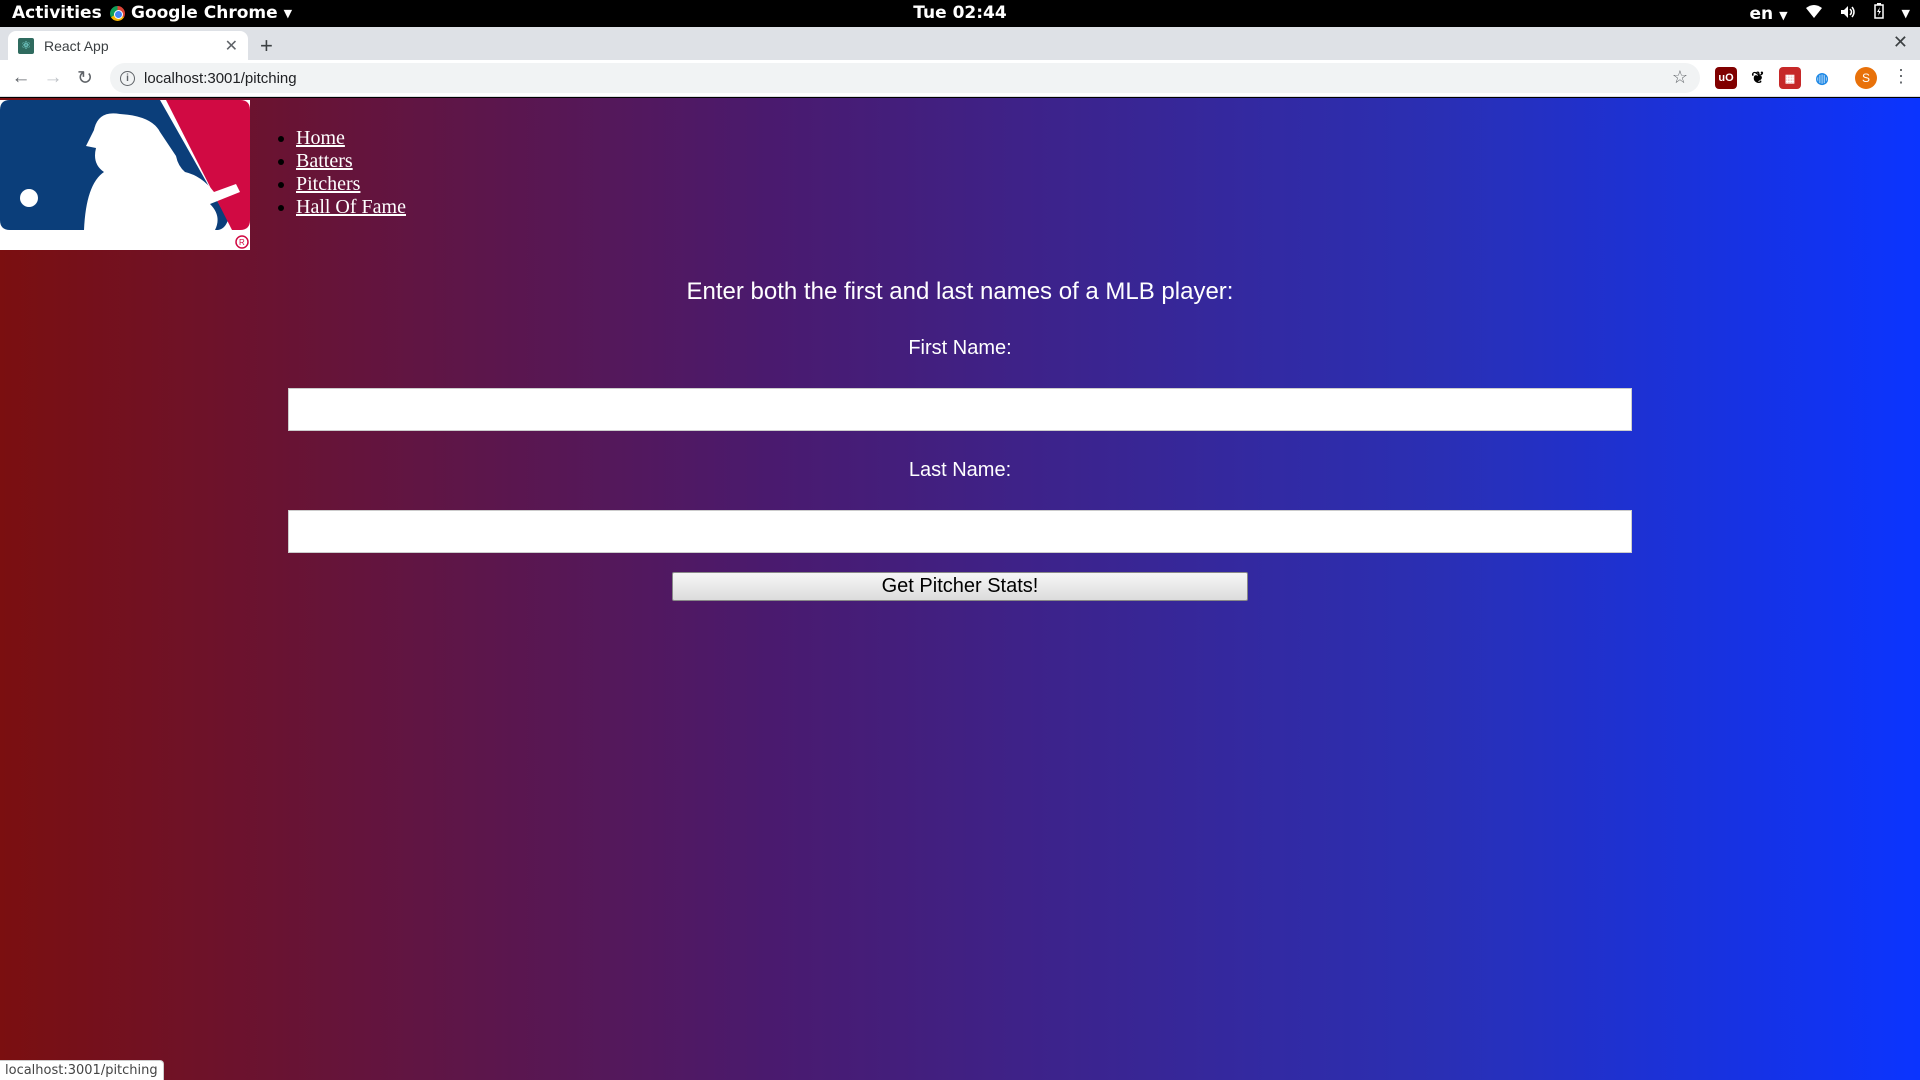 The width and height of the screenshot is (1920, 1080). What do you see at coordinates (242, 242) in the screenshot?
I see `svg-text: R` at bounding box center [242, 242].